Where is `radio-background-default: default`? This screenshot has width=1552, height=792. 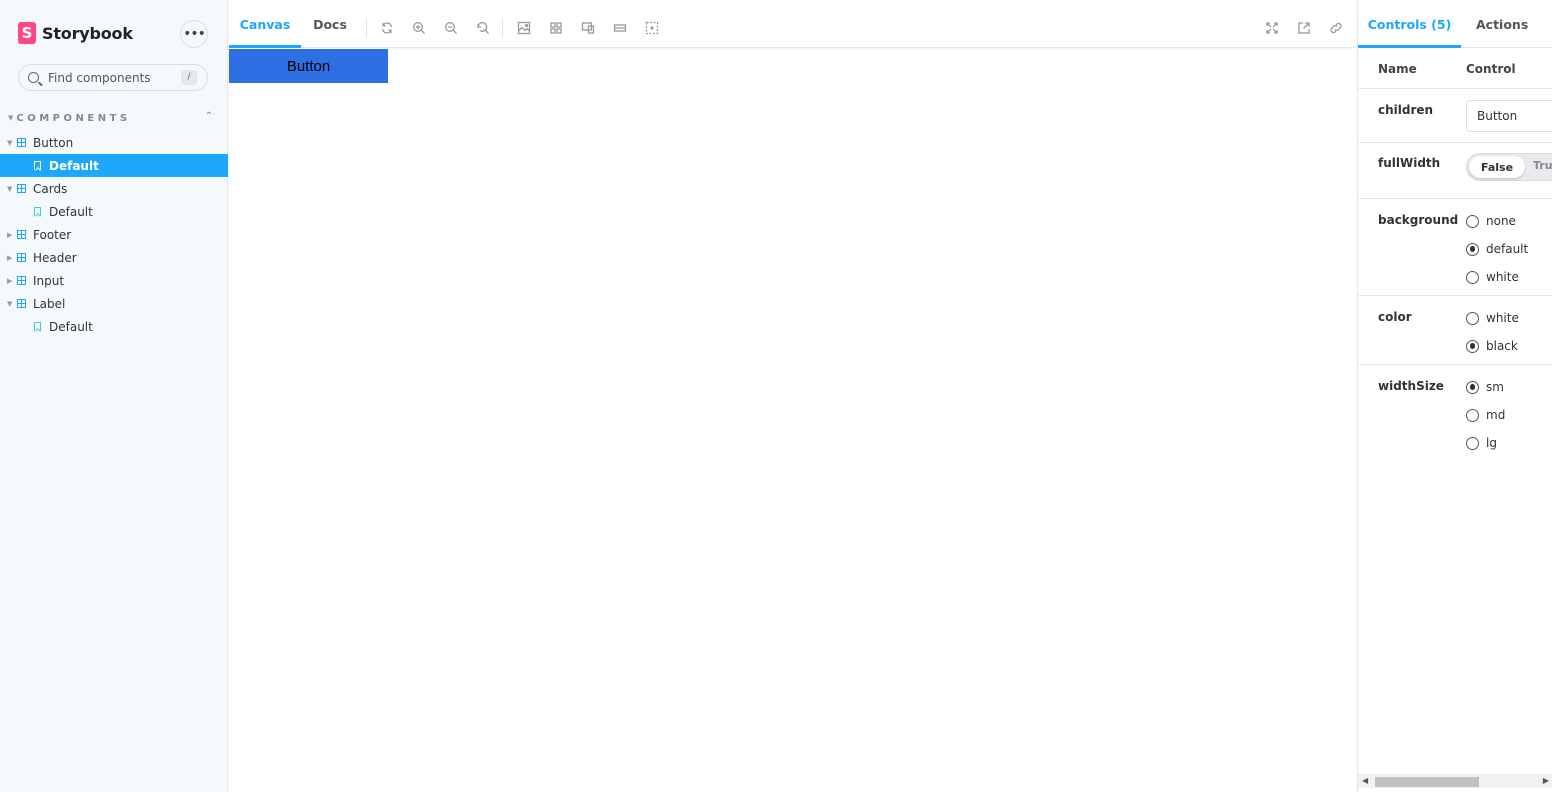 radio-background-default: default is located at coordinates (1497, 249).